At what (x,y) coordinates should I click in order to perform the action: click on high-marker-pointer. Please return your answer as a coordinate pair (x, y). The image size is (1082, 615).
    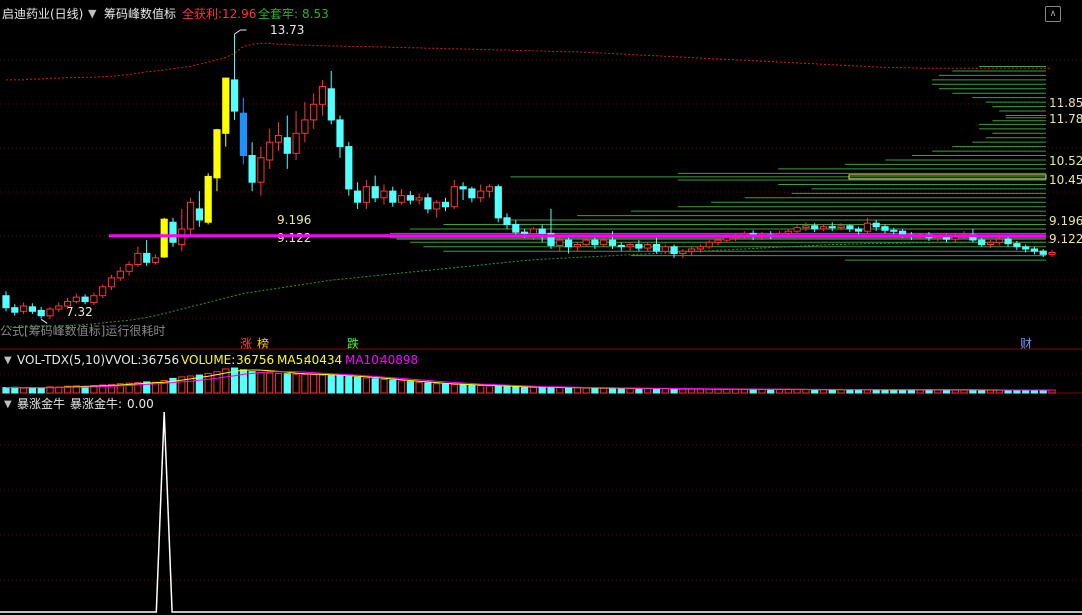
    Looking at the image, I should click on (240, 32).